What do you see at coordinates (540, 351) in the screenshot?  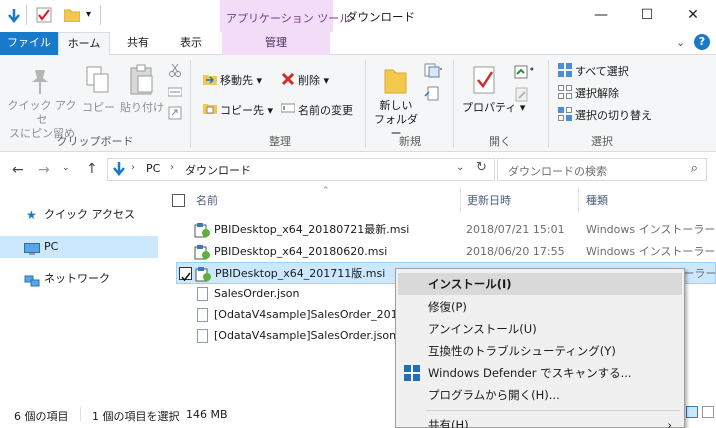 I see `menu-item-troubleshoot-compatibility: 互換性のトラブルシューティング(Y)` at bounding box center [540, 351].